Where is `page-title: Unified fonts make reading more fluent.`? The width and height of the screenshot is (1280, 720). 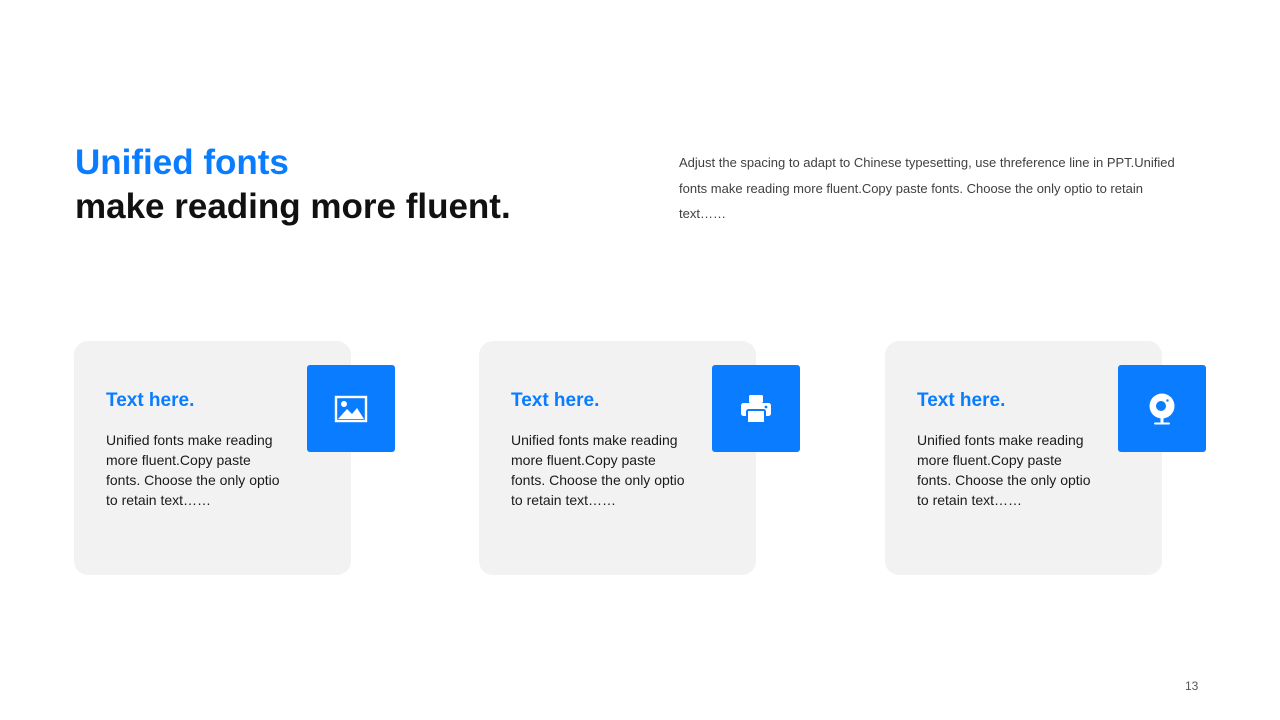
page-title: Unified fonts make reading more fluent. is located at coordinates (293, 185).